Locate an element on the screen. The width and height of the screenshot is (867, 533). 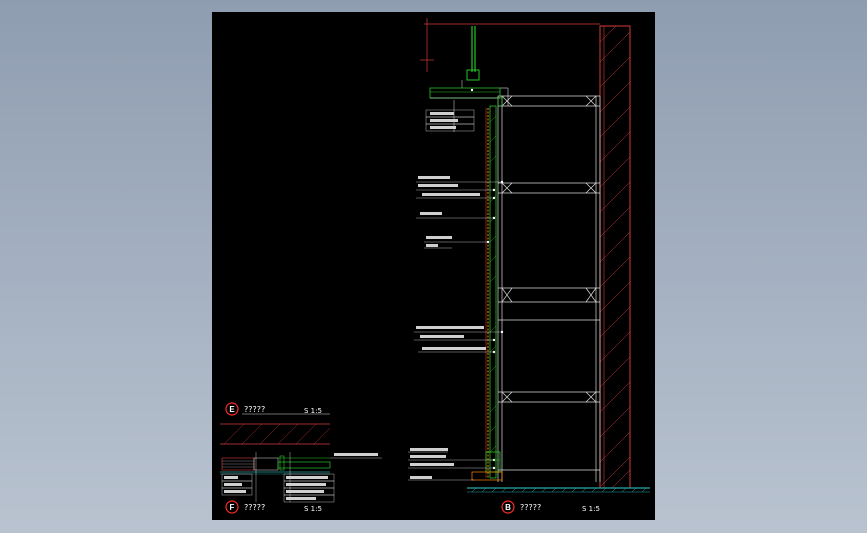
callout-middle-text is located at coordinates (449, 211).